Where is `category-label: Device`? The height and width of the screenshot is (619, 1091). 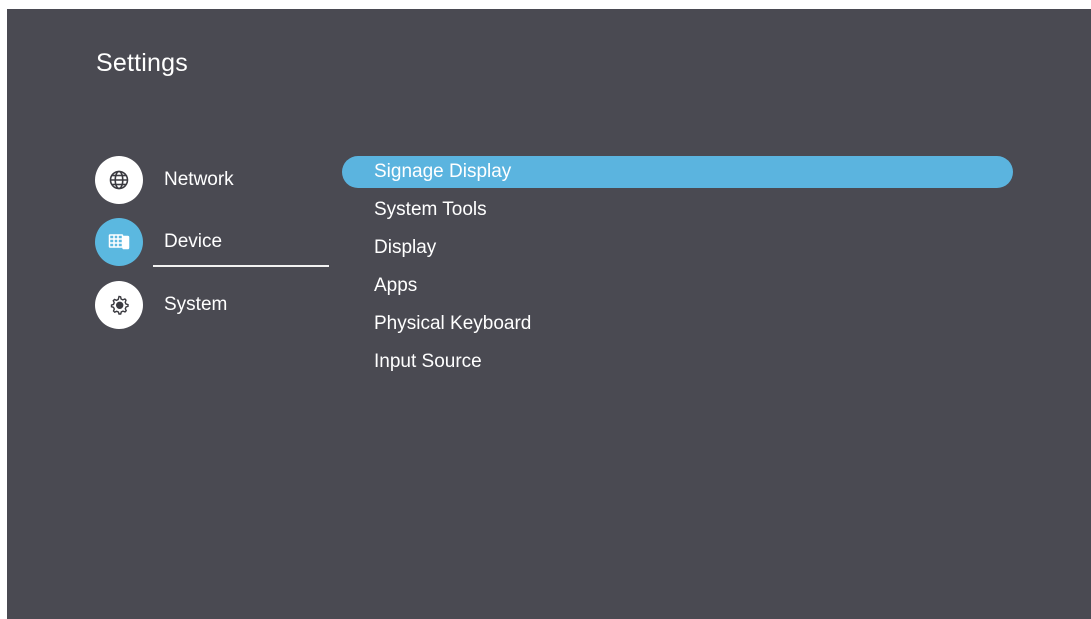
category-label: Device is located at coordinates (193, 241).